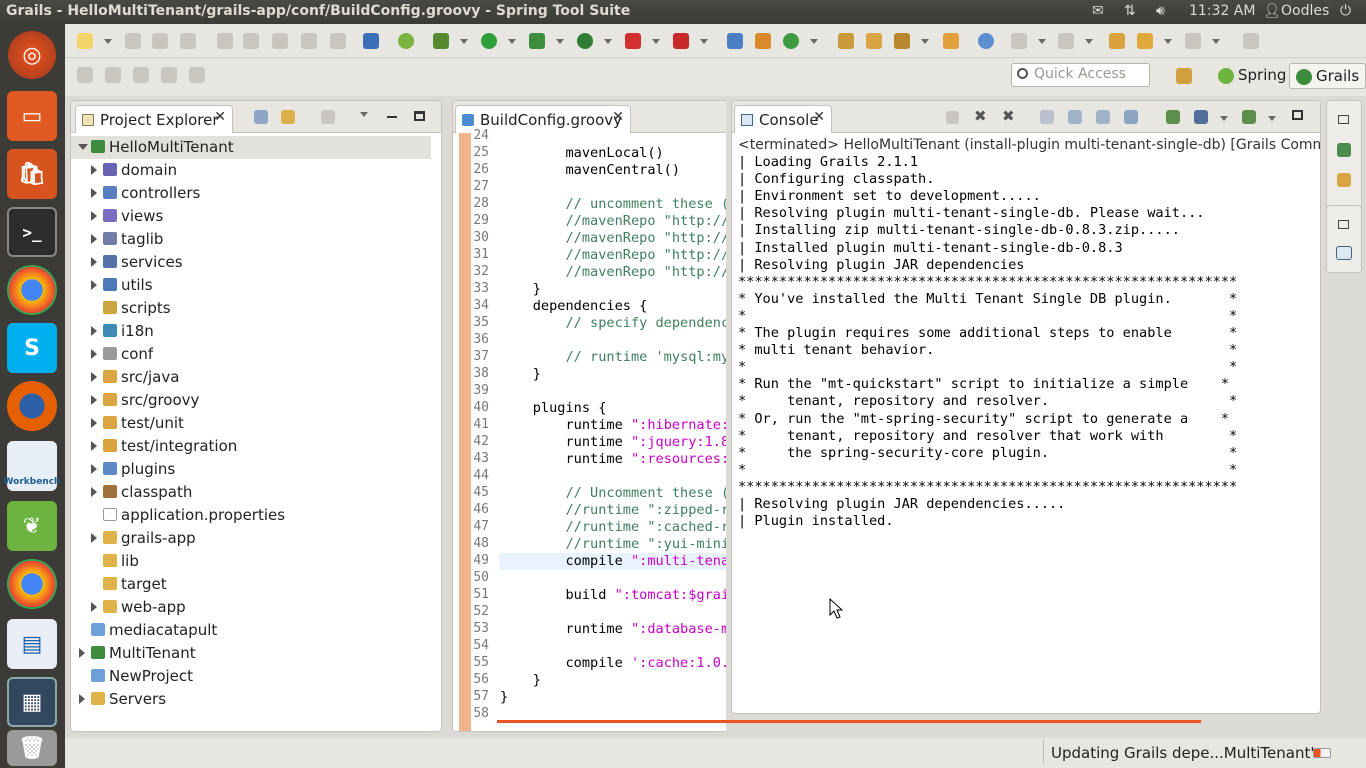 The image size is (1366, 768). Describe the element at coordinates (952, 117) in the screenshot. I see `terminate-icon` at that location.